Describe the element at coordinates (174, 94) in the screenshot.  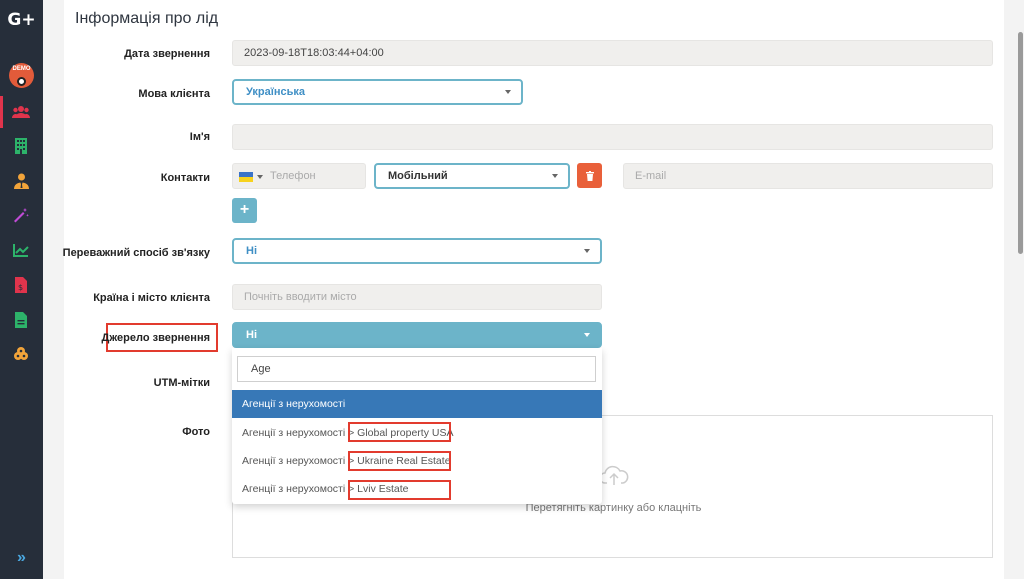
I see `language-label: Мова клієнта` at that location.